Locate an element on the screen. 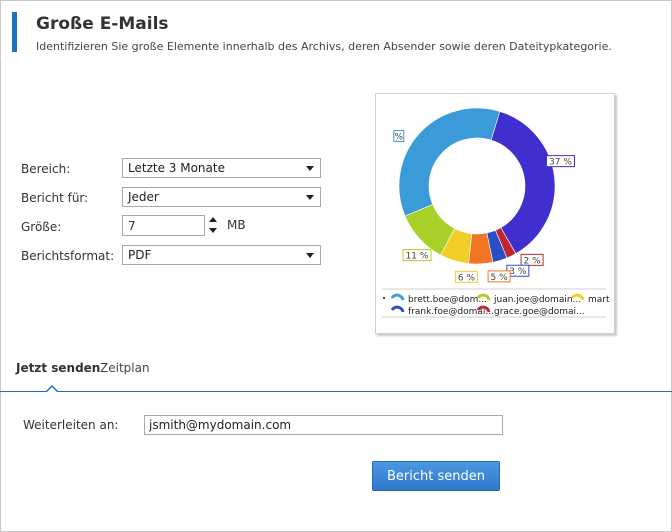 The image size is (672, 532). header-accent-bar is located at coordinates (14, 32).